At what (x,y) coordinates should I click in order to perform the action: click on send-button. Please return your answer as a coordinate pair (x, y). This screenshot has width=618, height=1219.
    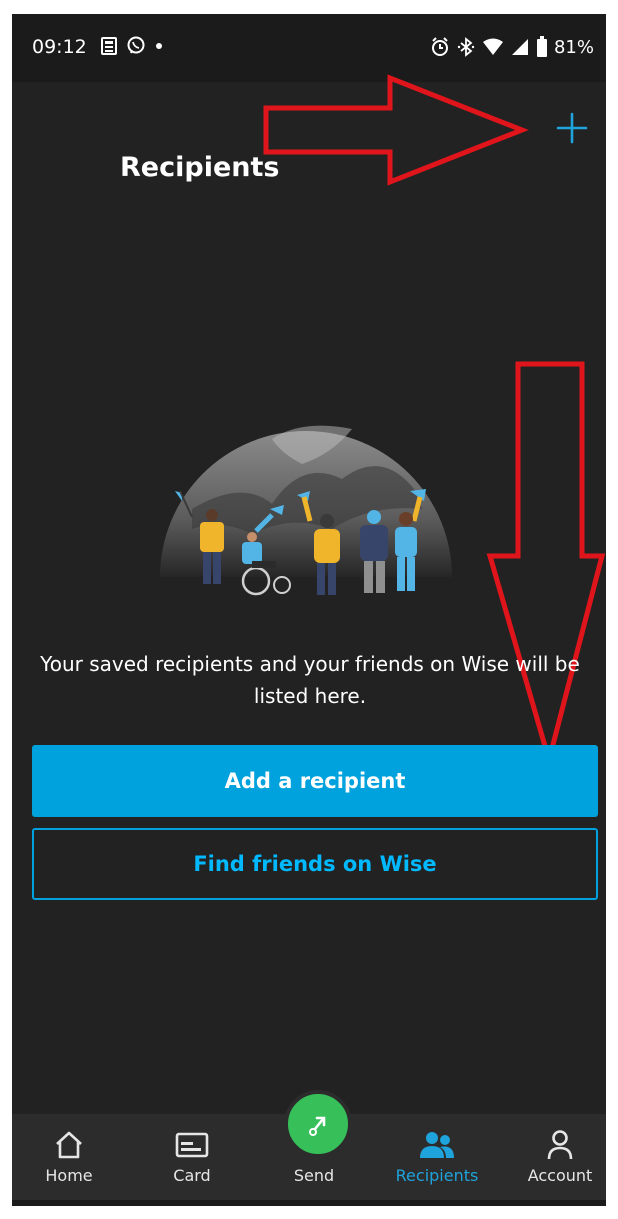
    Looking at the image, I should click on (318, 1124).